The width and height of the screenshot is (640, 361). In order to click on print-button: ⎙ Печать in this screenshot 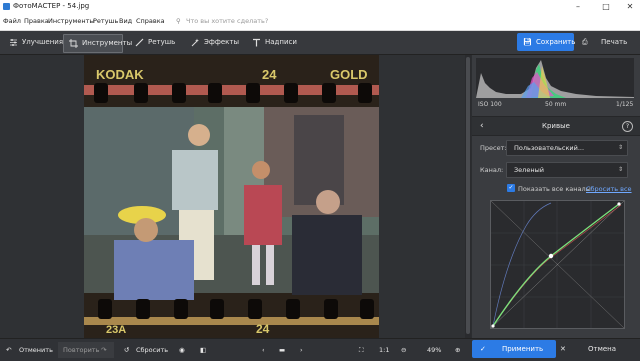, I will do `click(605, 42)`.